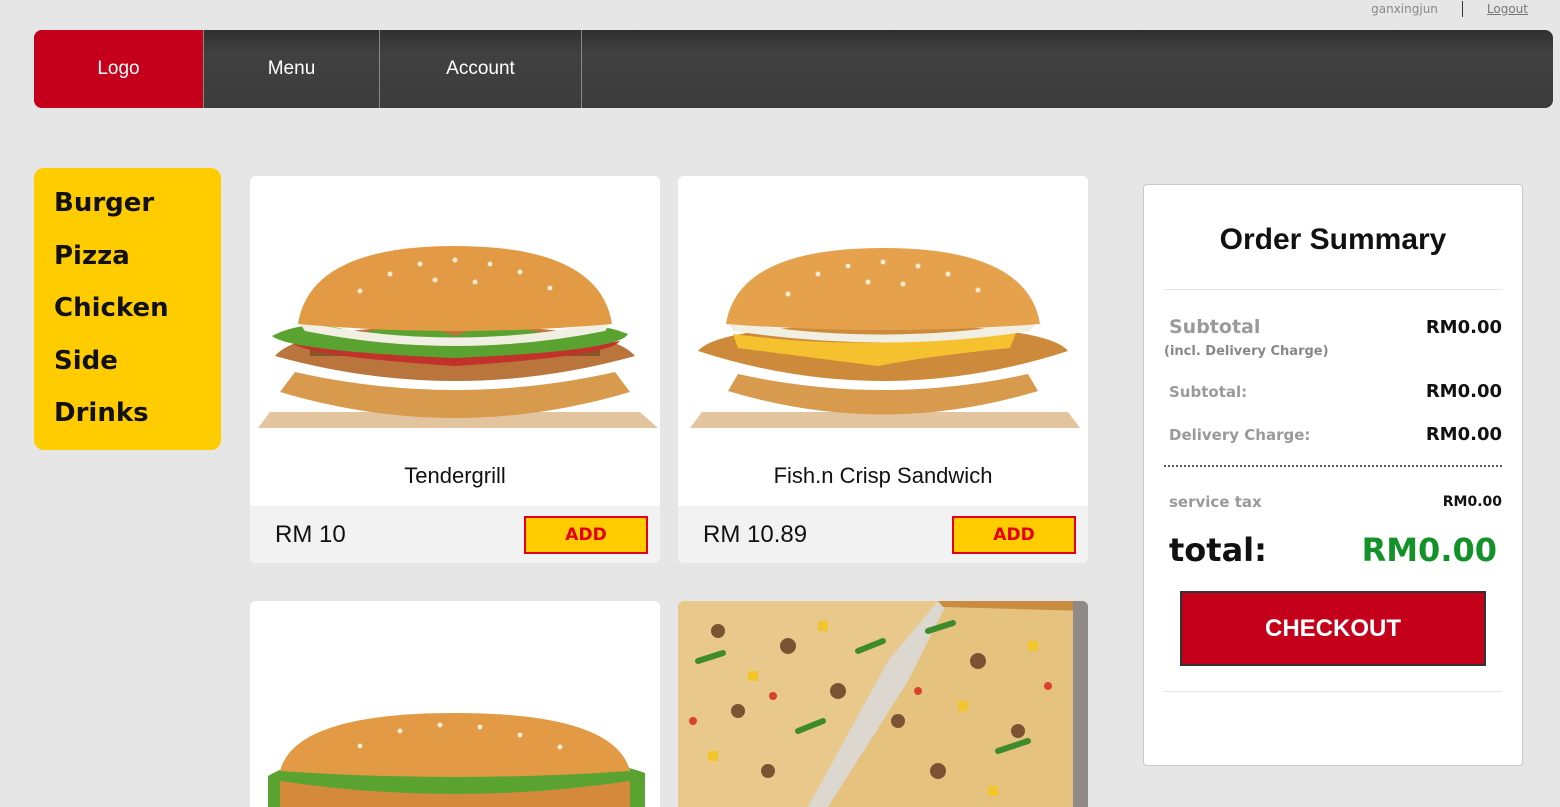  Describe the element at coordinates (1429, 550) in the screenshot. I see `total-value: RM0.00` at that location.